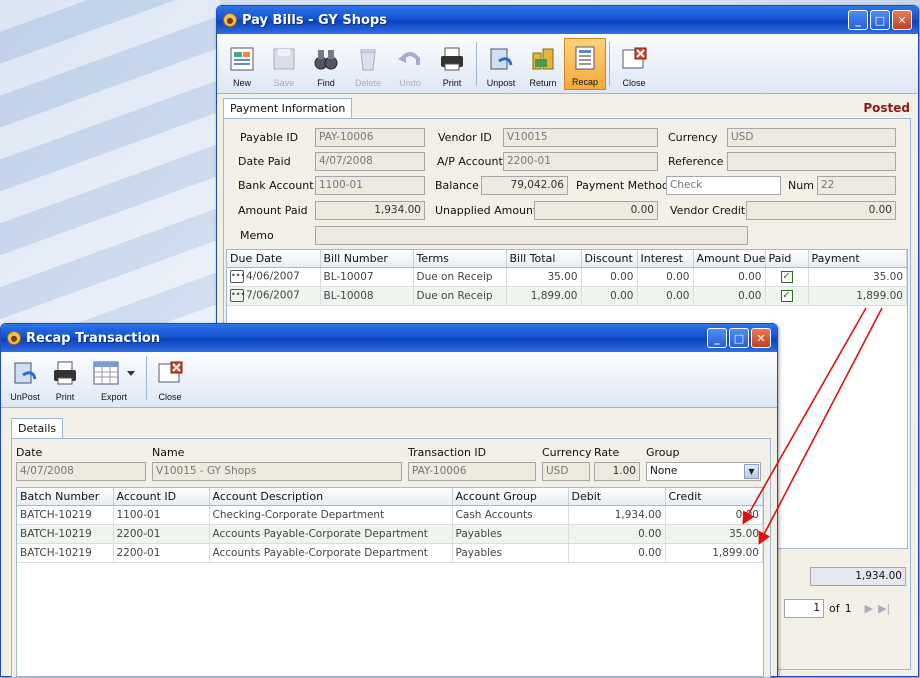 The height and width of the screenshot is (678, 920). I want to click on date-paid-field: 4/07/2008, so click(370, 161).